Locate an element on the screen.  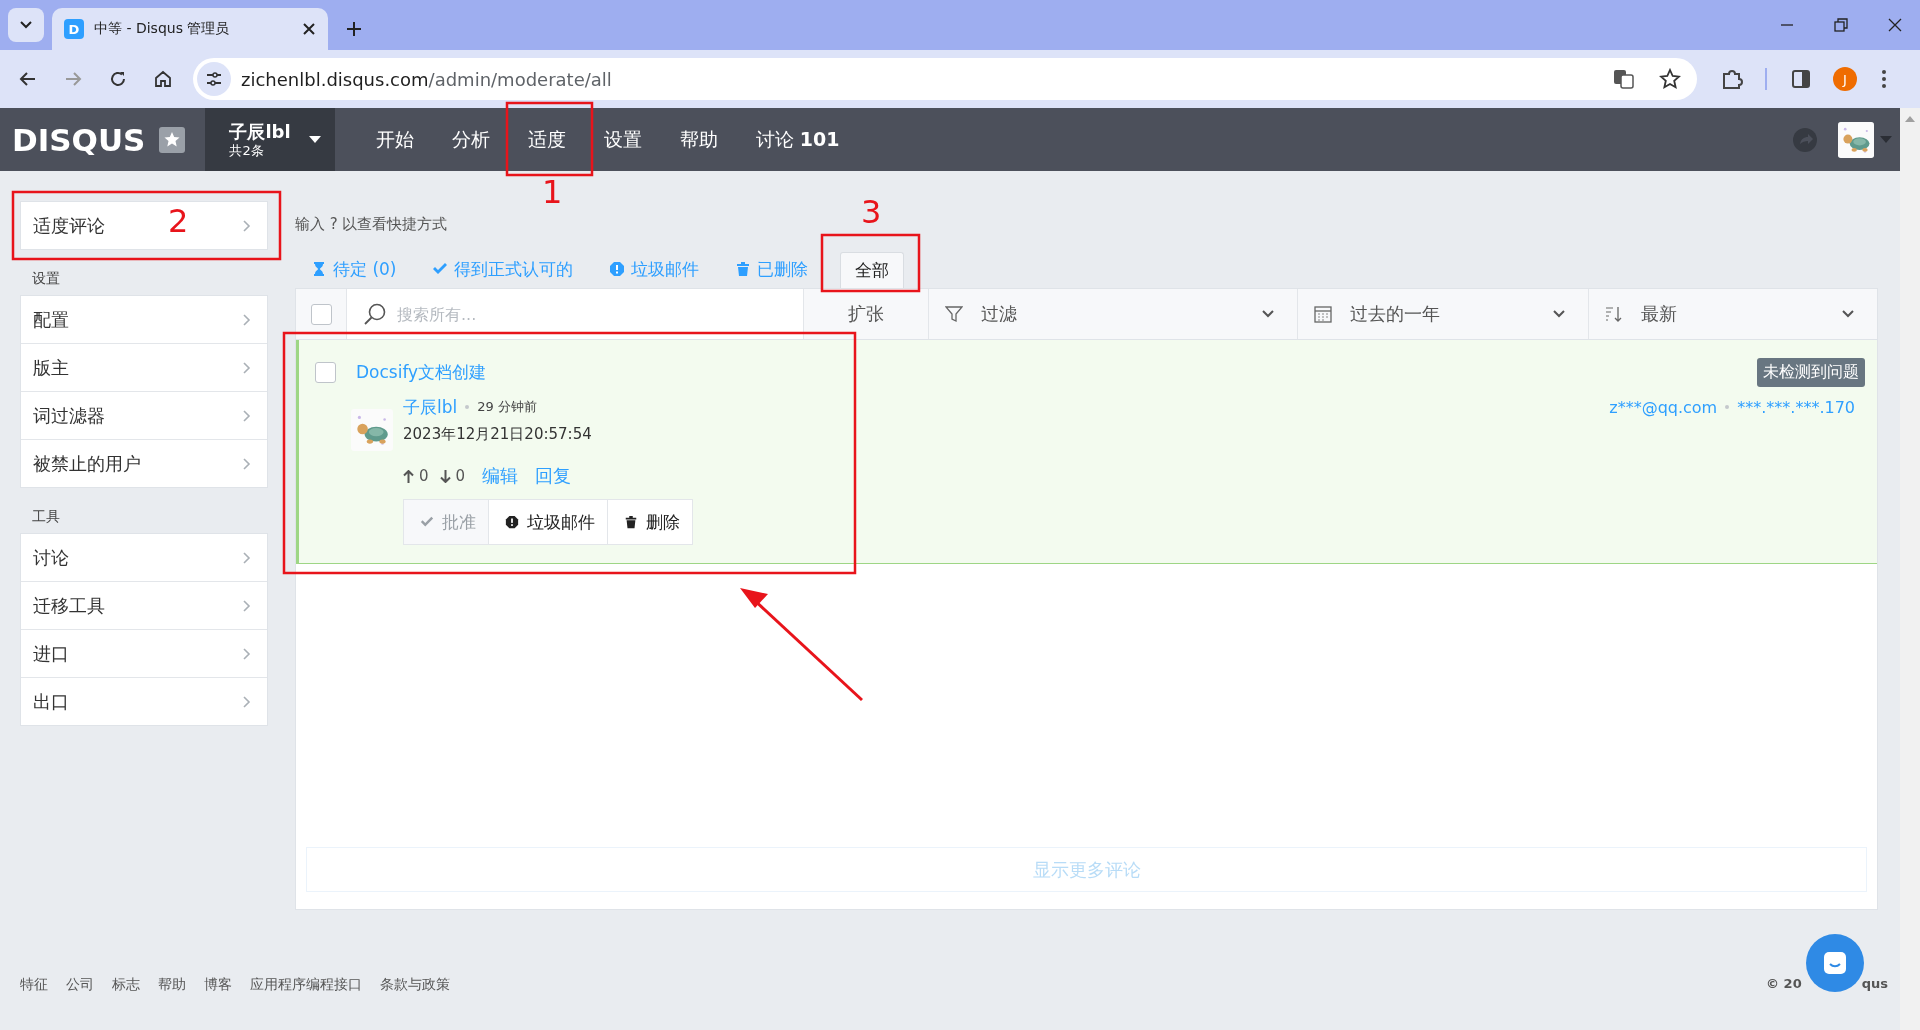
kebab-menu-icon is located at coordinates (1884, 79).